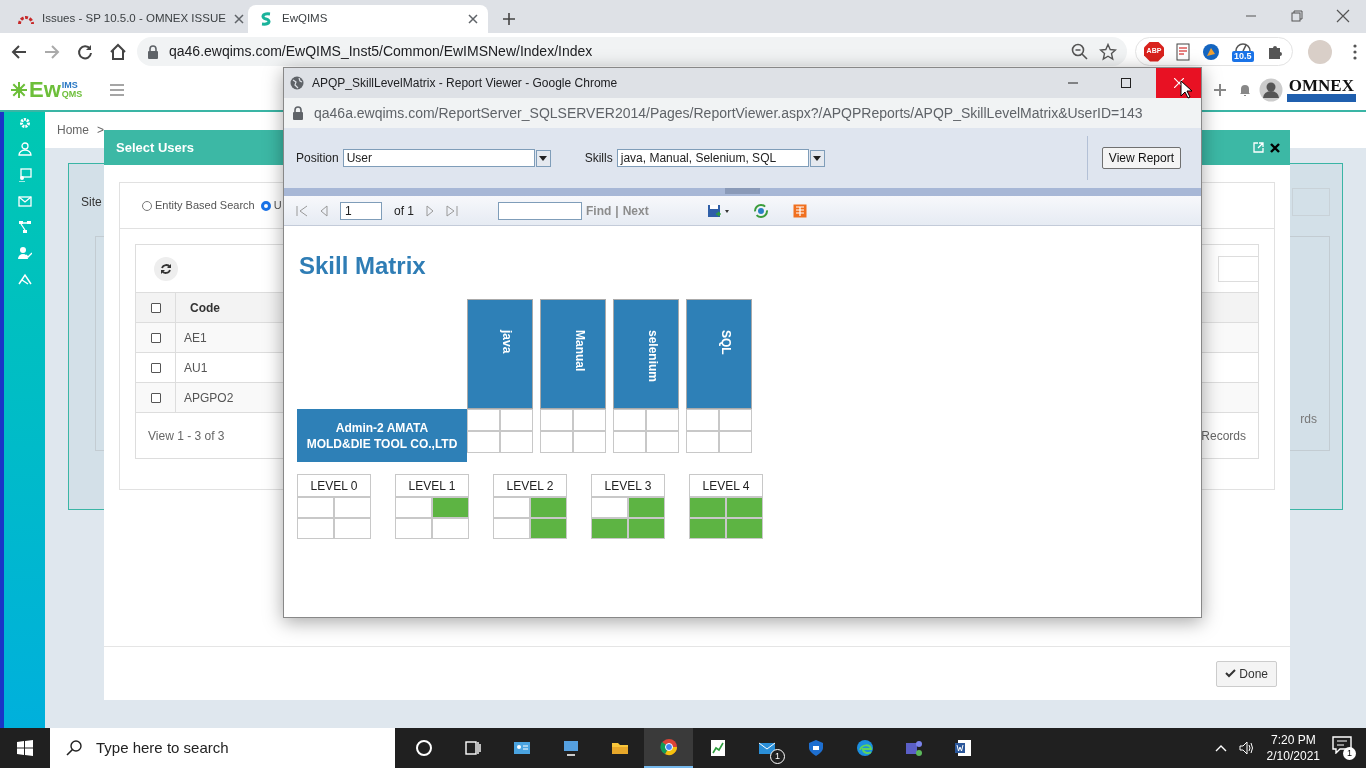  What do you see at coordinates (1349, 753) in the screenshot?
I see `notification-badge: 1` at bounding box center [1349, 753].